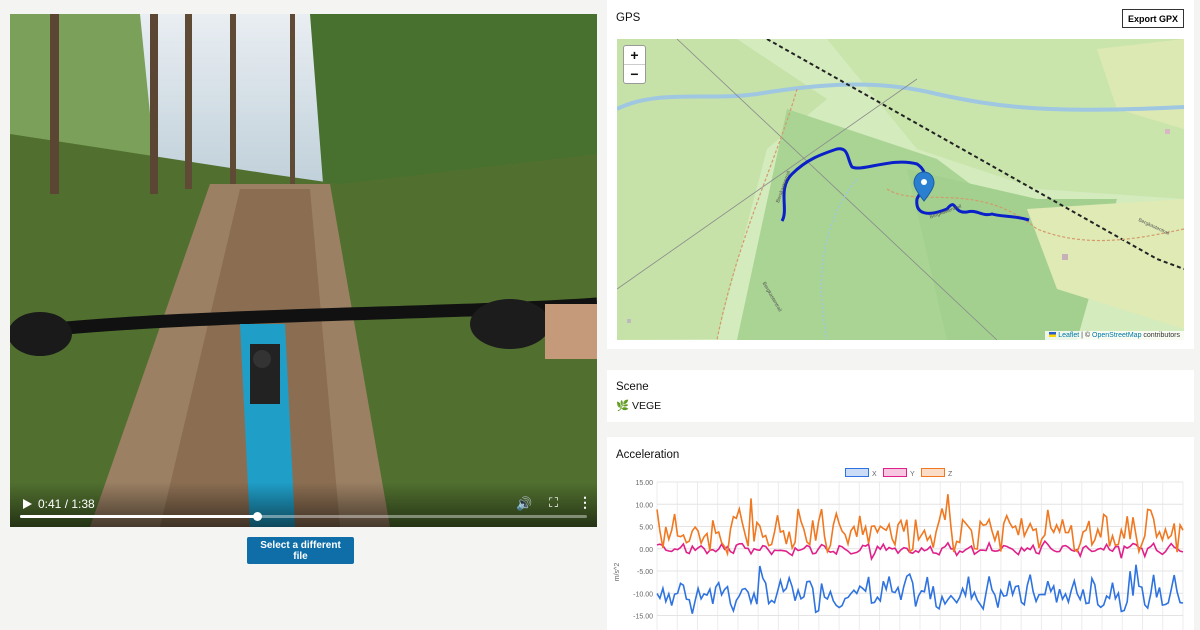  What do you see at coordinates (27, 504) in the screenshot?
I see `play-button` at bounding box center [27, 504].